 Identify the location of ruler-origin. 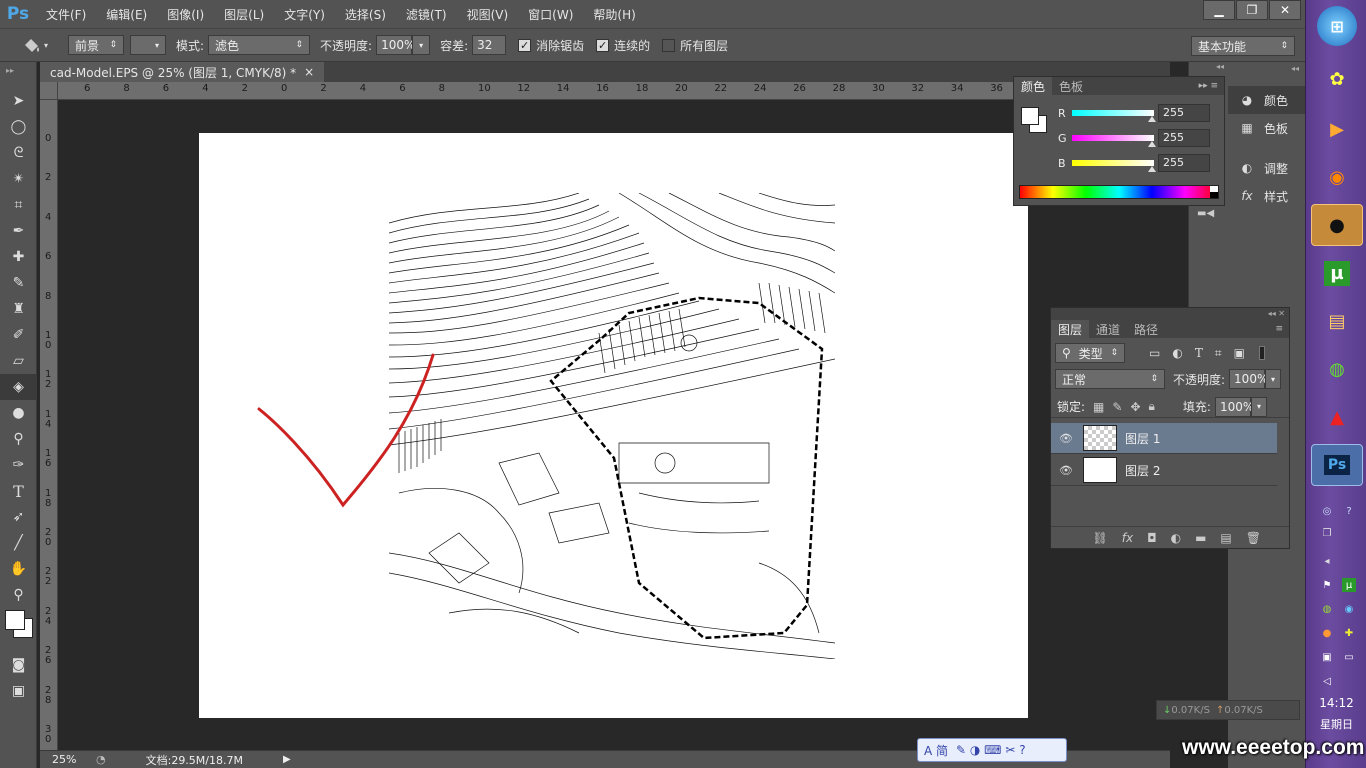
(49, 91).